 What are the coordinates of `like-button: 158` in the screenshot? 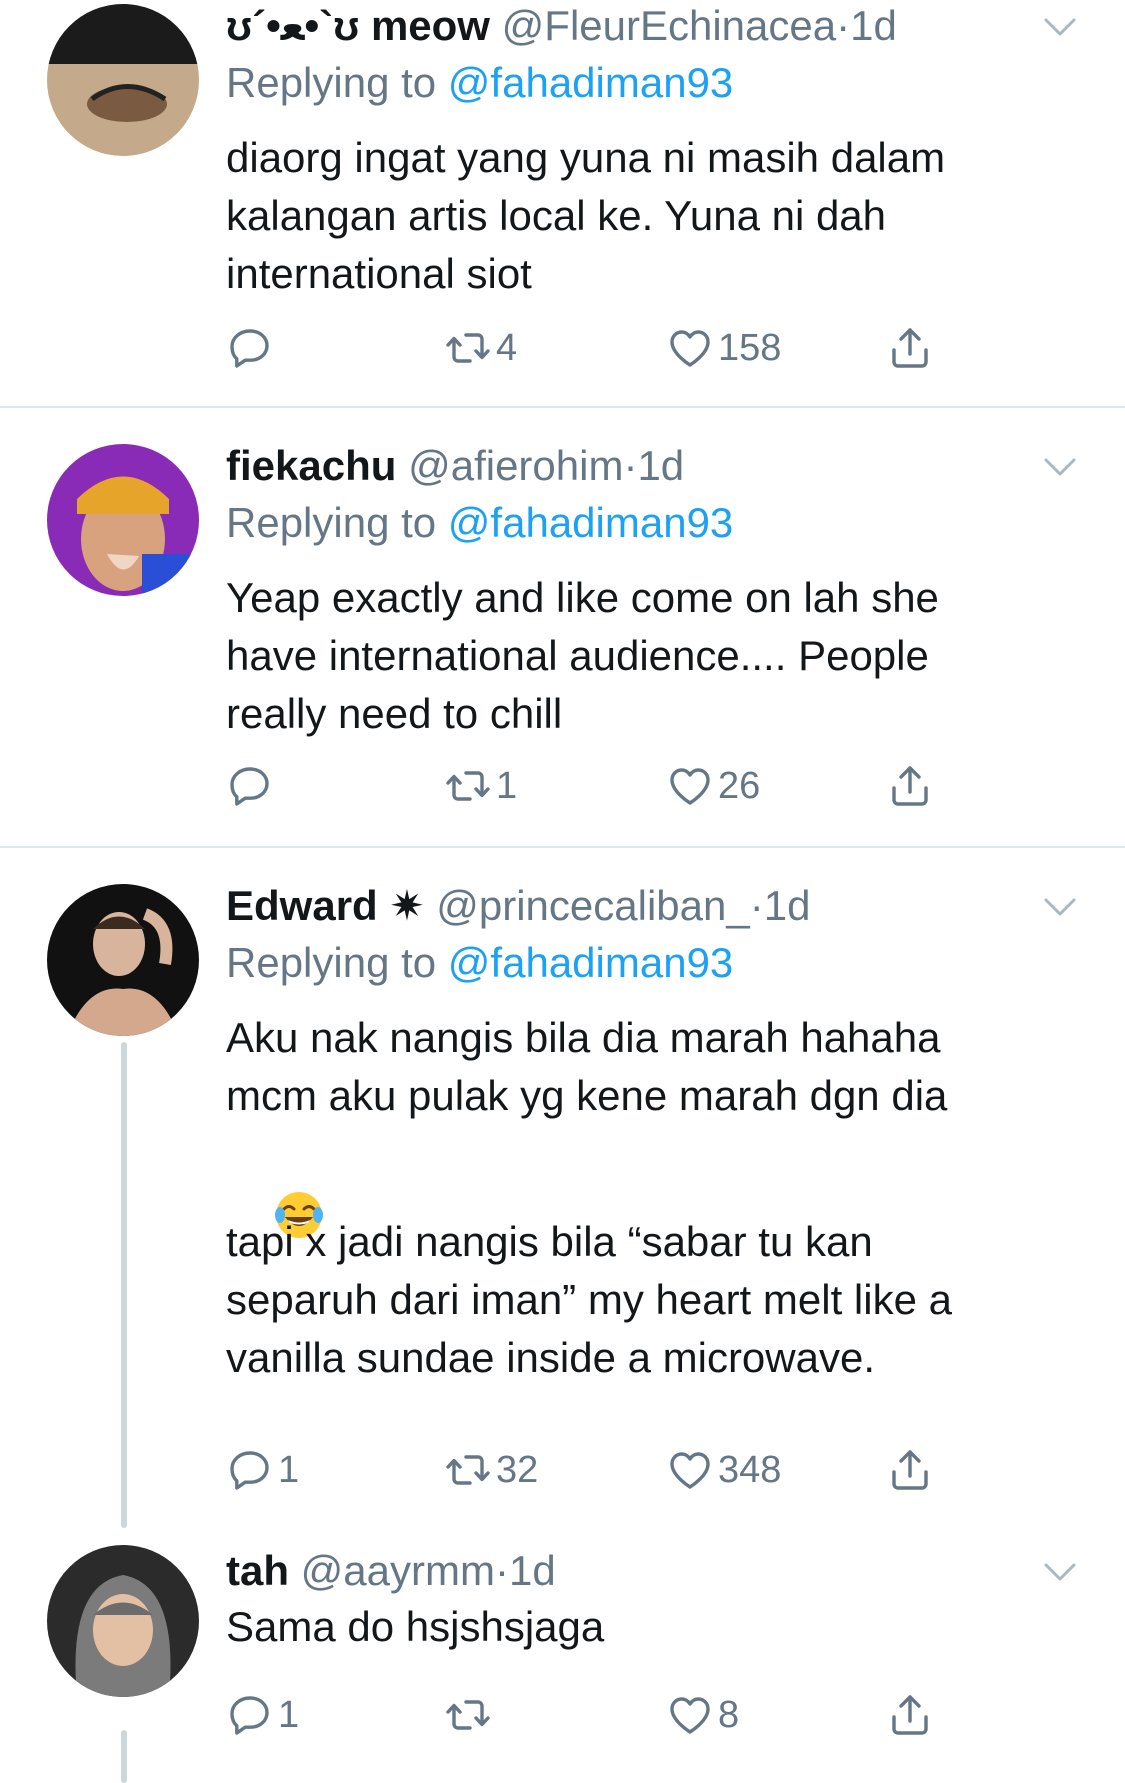 It's located at (723, 348).